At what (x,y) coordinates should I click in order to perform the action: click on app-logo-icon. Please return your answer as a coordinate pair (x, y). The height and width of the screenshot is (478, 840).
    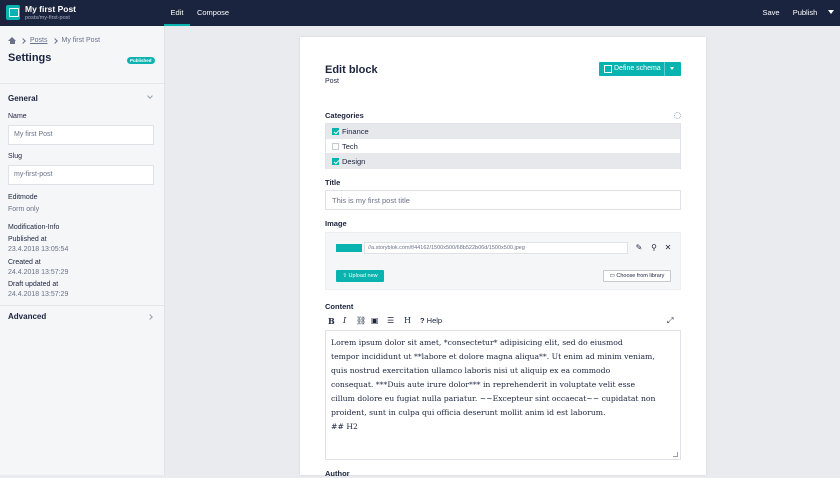
    Looking at the image, I should click on (13, 12).